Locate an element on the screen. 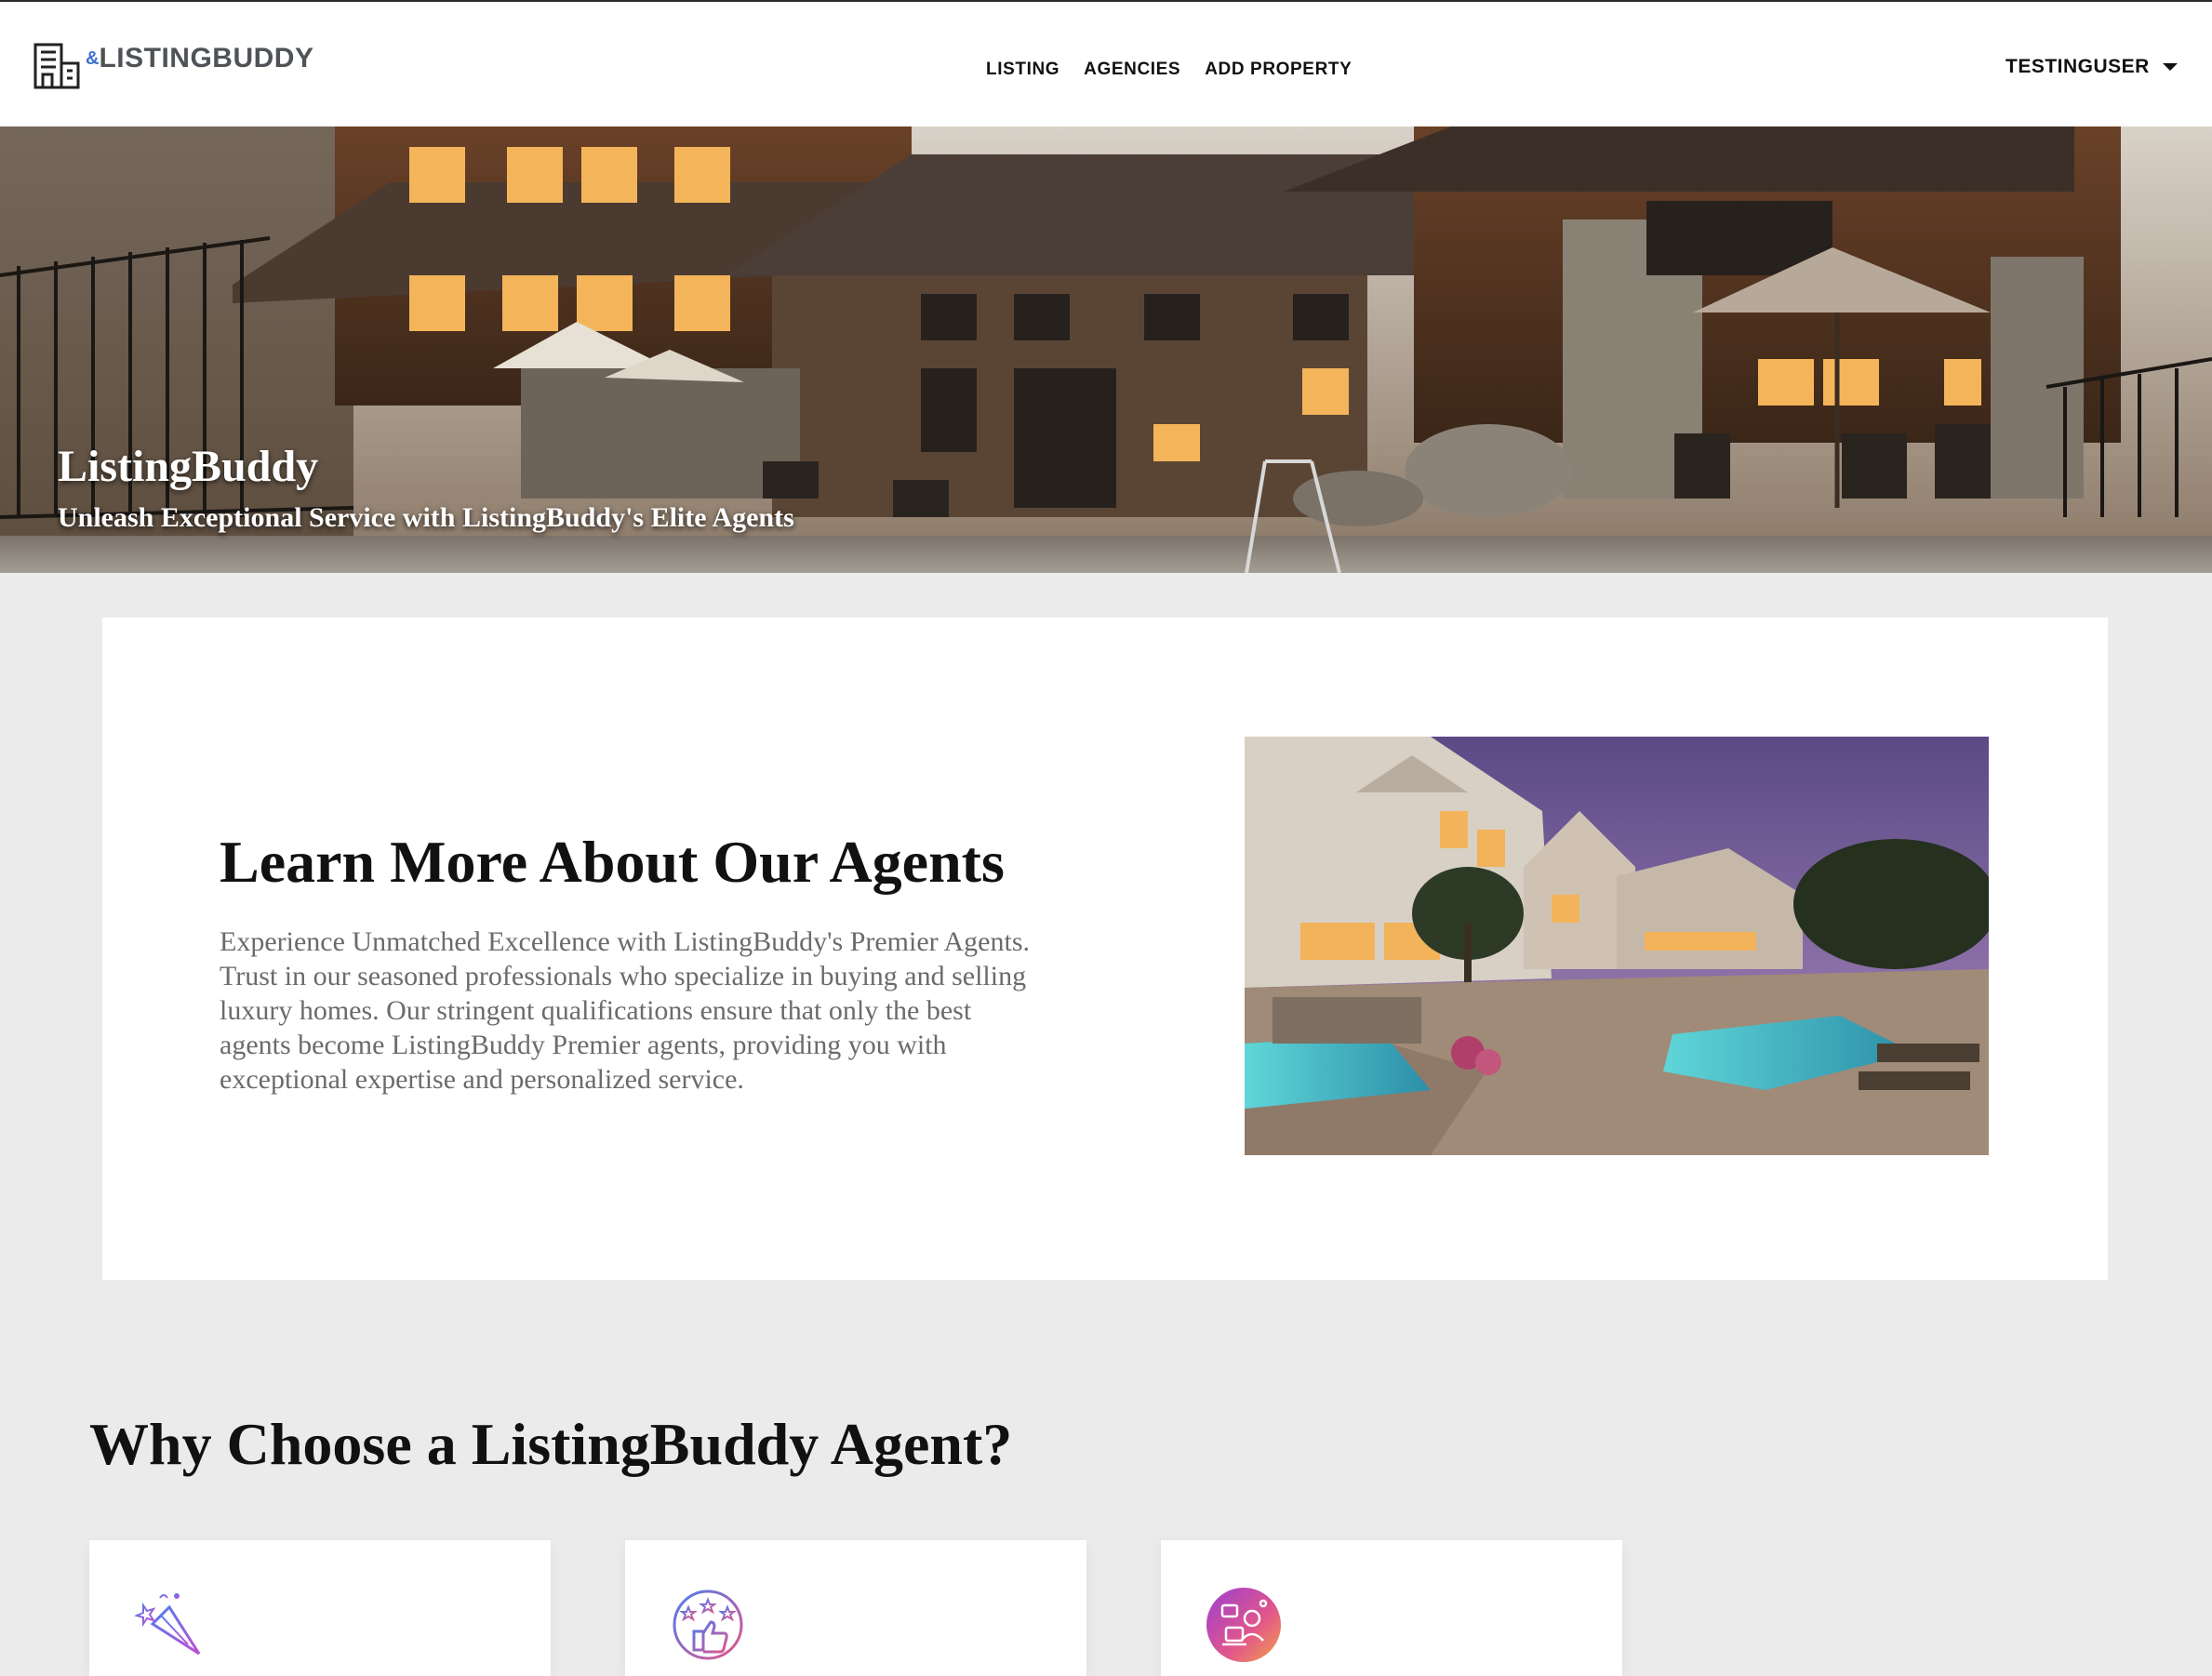  user-name: TESTINGUSER is located at coordinates (2077, 66).